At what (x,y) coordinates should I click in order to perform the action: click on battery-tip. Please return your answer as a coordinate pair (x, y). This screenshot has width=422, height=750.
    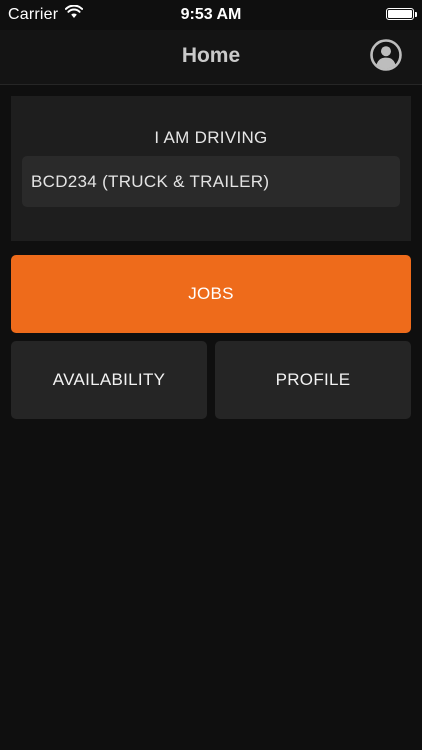
    Looking at the image, I should click on (416, 14).